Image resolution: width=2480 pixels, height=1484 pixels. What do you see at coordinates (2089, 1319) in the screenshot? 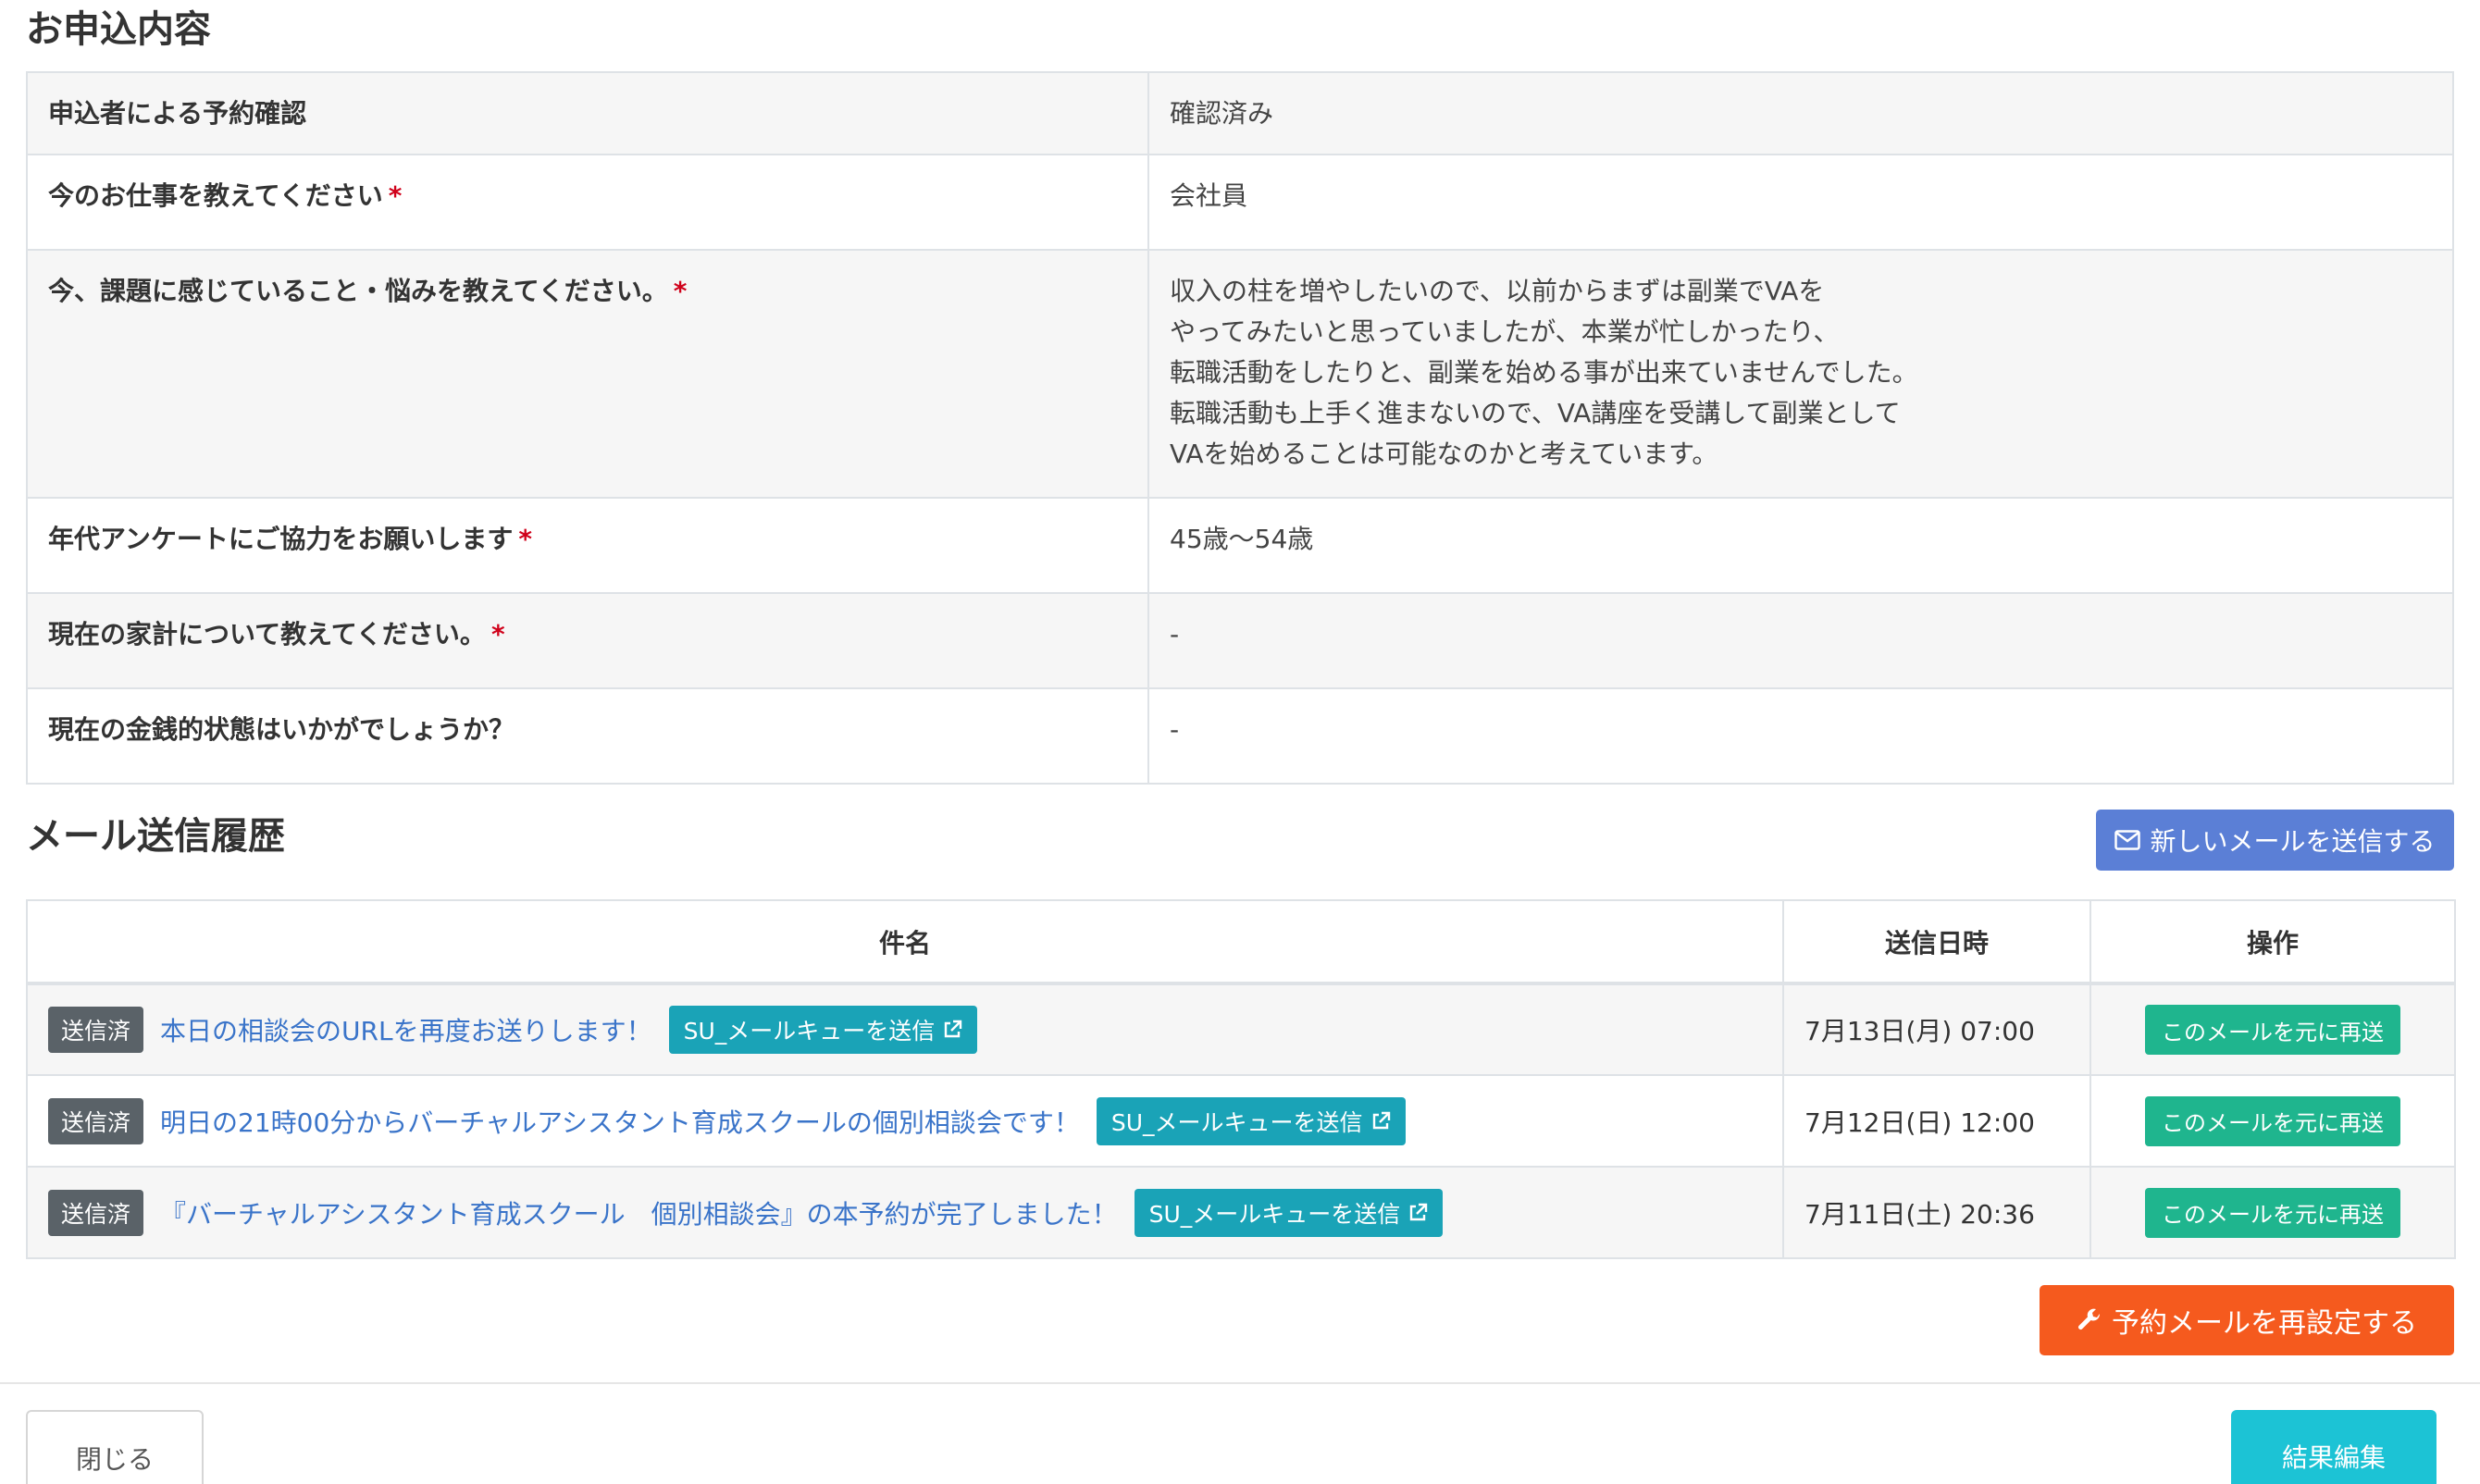
I see `wrench-icon` at bounding box center [2089, 1319].